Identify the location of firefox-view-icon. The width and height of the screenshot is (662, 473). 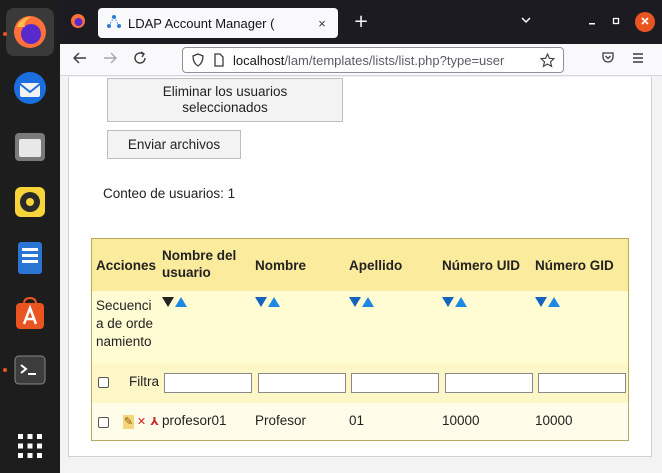
(78, 23).